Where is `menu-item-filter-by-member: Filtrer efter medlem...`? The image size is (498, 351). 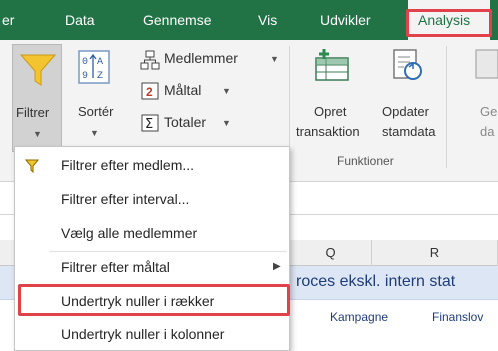
menu-item-filter-by-member: Filtrer efter medlem... is located at coordinates (152, 166).